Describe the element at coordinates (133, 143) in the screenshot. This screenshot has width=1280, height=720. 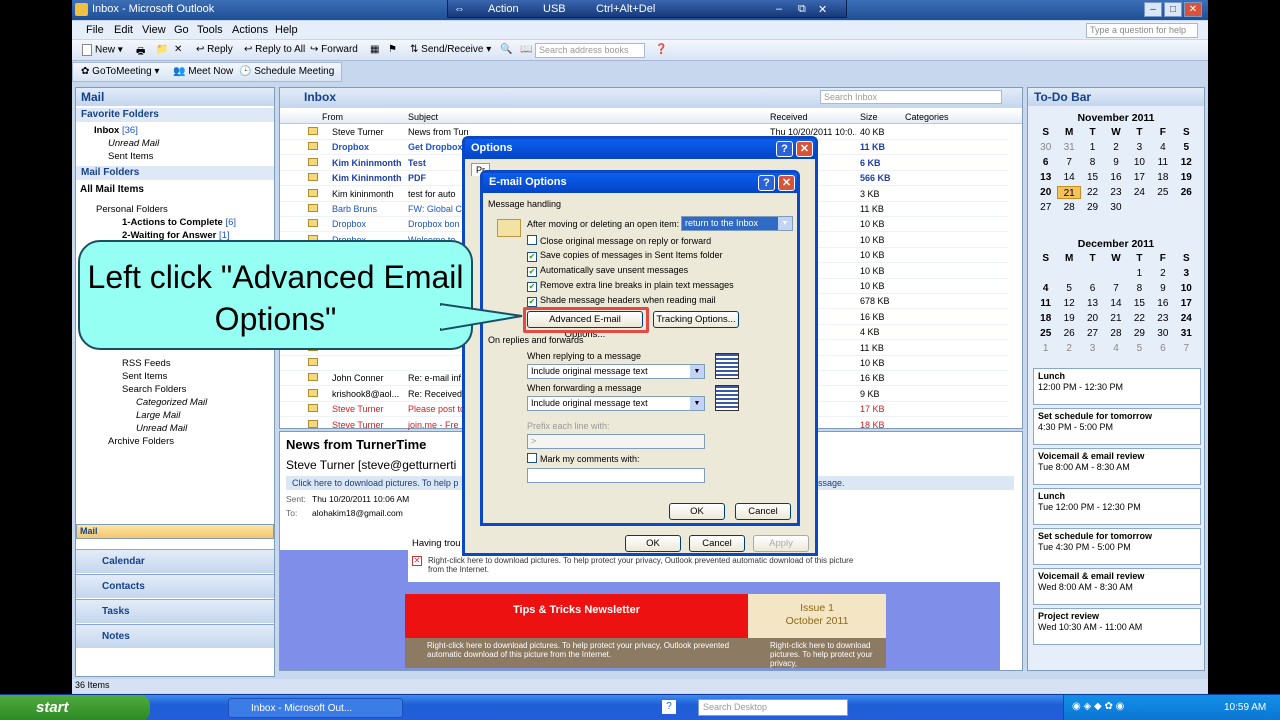
I see `fav-unread-mail: Unread Mail` at that location.